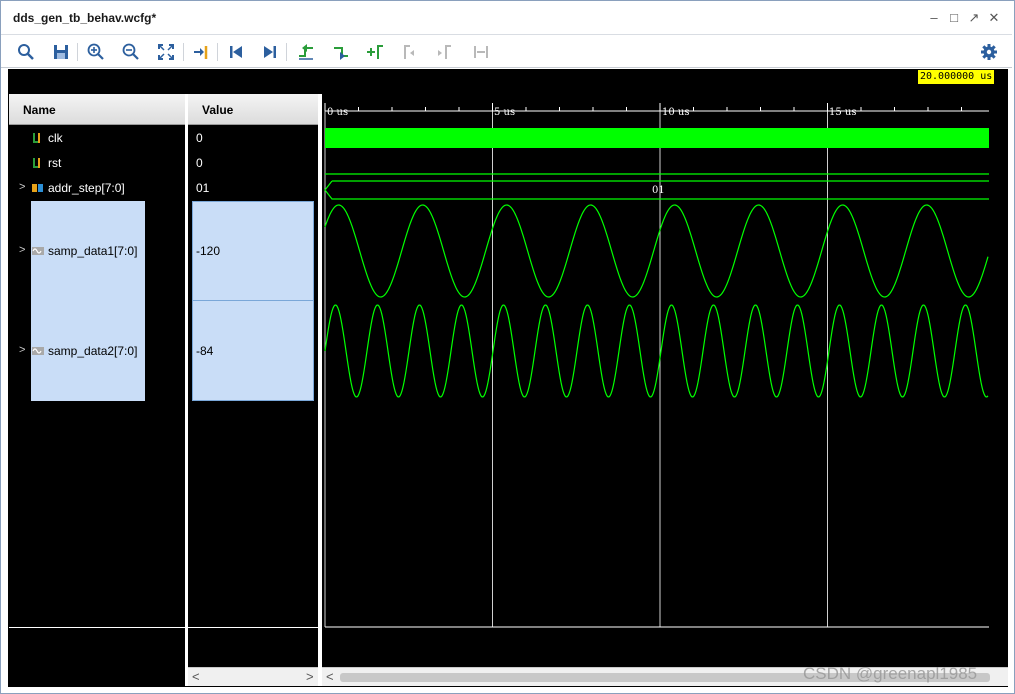 This screenshot has width=1015, height=694. I want to click on value-column-header: Value, so click(253, 109).